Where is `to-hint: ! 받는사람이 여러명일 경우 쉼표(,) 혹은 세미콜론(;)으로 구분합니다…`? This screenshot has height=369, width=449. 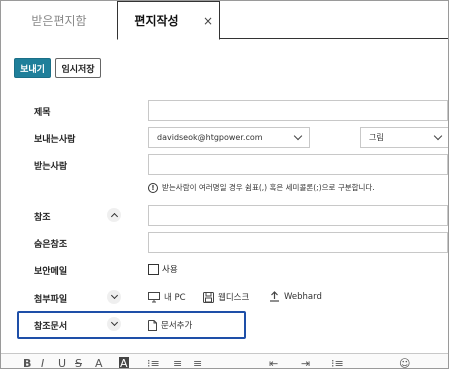
to-hint: ! 받는사람이 여러명일 경우 쉼표(,) 혹은 세미콜론(;)으로 구분합니다… is located at coordinates (261, 187).